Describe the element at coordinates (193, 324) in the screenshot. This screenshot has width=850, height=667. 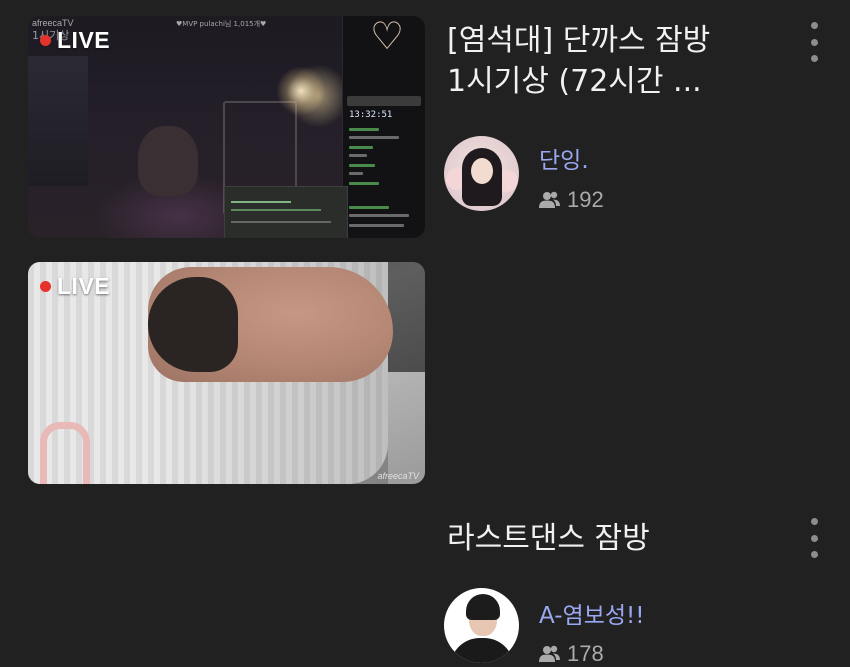
I see `hair` at that location.